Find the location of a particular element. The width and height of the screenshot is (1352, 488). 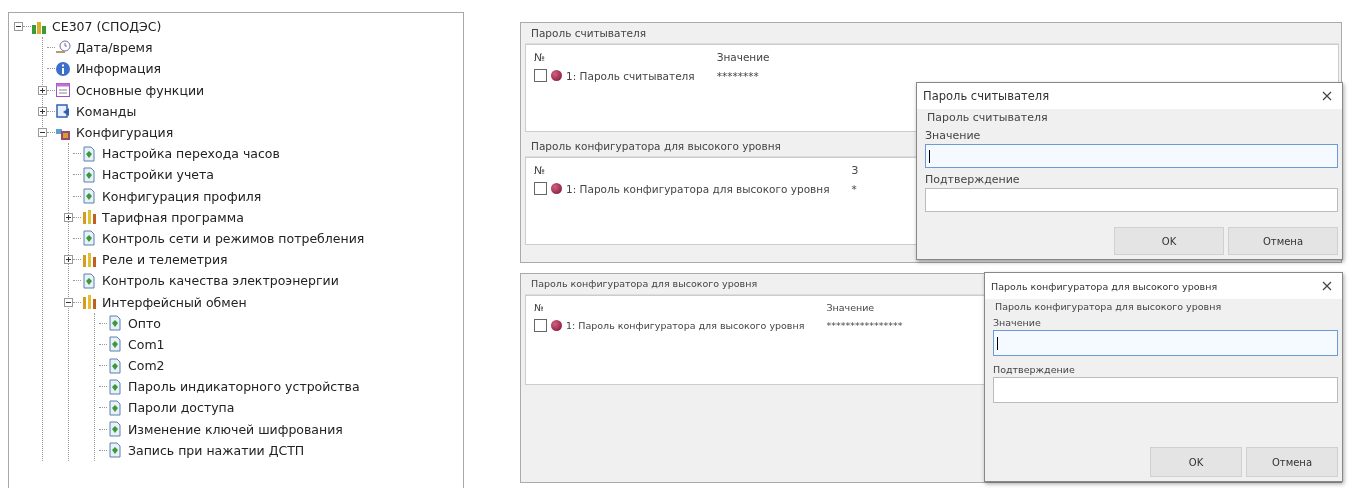

tree-item: Запись при нажатии ДСТП is located at coordinates (216, 450).